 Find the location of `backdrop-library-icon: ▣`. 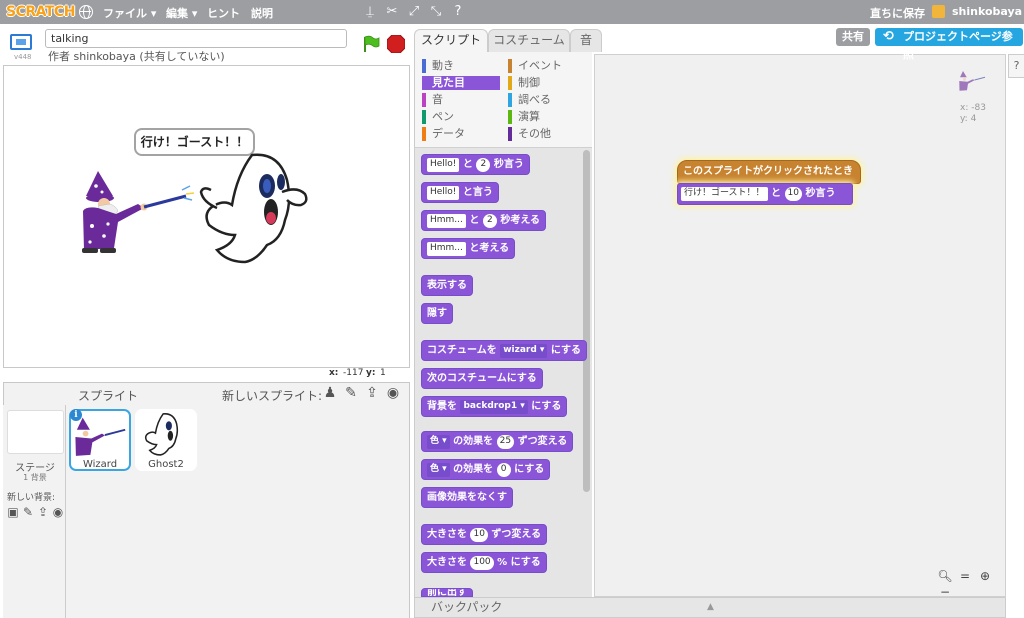

backdrop-library-icon: ▣ is located at coordinates (13, 512).